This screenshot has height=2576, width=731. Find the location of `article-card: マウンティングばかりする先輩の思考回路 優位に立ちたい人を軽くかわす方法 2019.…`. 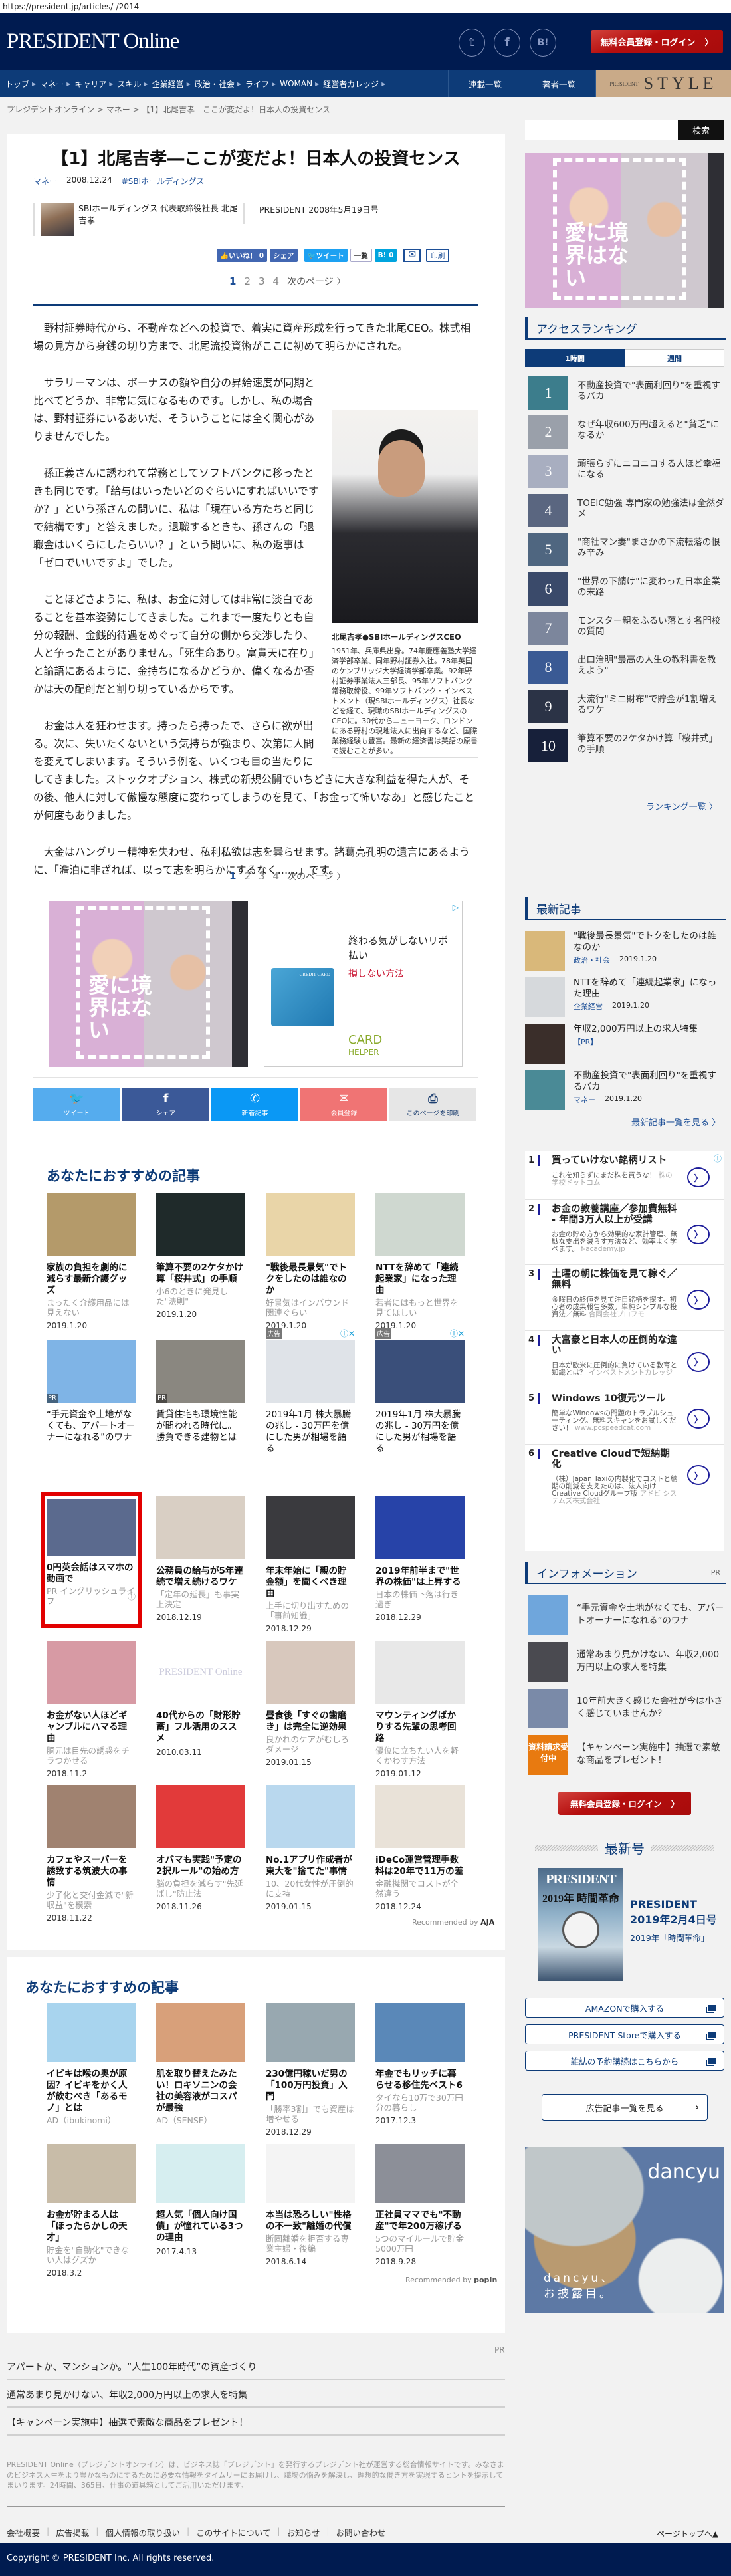

article-card: マウンティングばかりする先輩の思考回路 優位に立ちたい人を軽くかわす方法 2019.… is located at coordinates (420, 1709).